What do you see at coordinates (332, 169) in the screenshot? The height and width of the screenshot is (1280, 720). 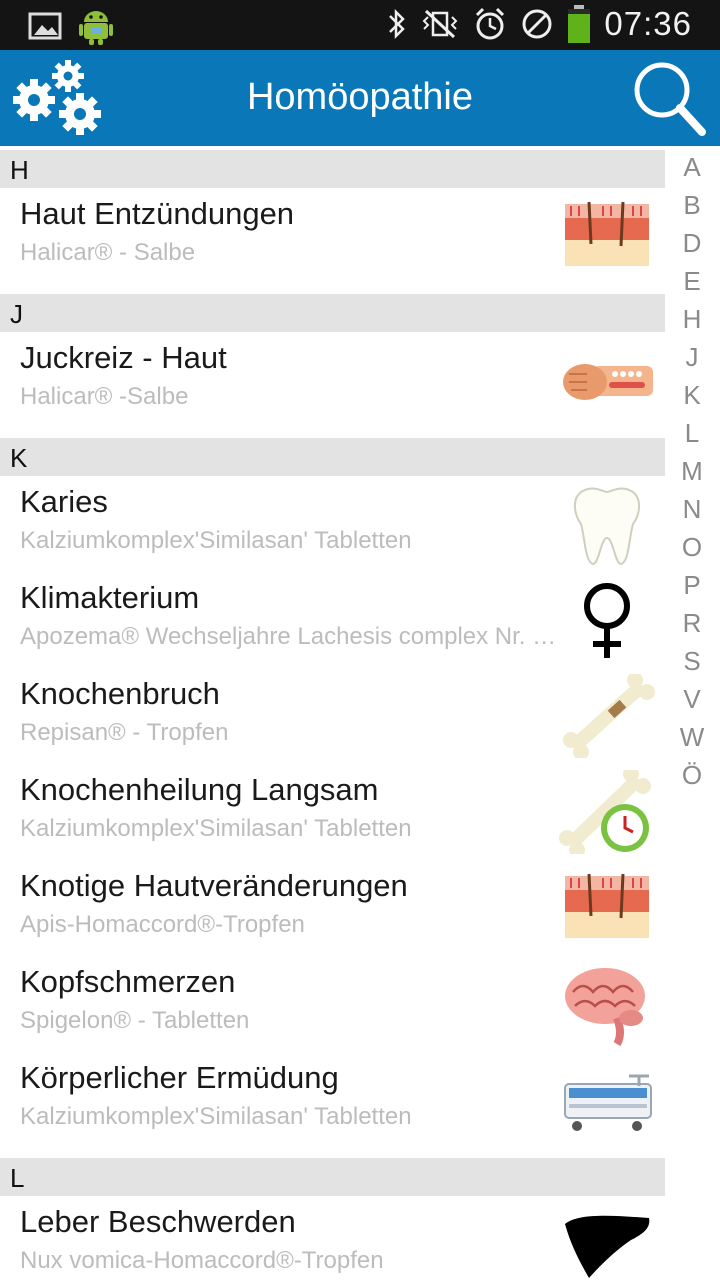 I see `section-header-h: H` at bounding box center [332, 169].